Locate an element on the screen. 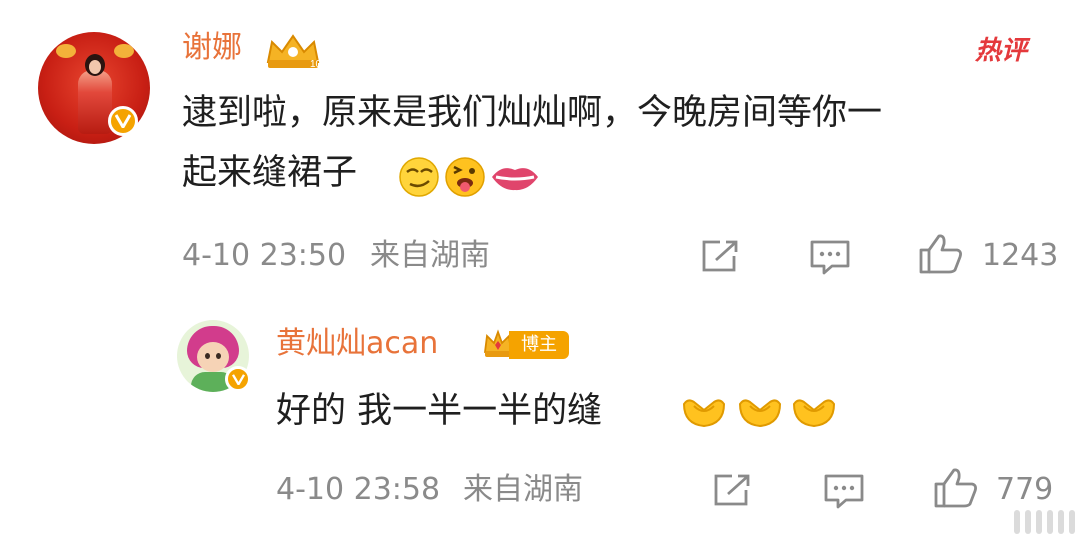 This screenshot has height=544, width=1090. reply-like-count: 779 is located at coordinates (1025, 489).